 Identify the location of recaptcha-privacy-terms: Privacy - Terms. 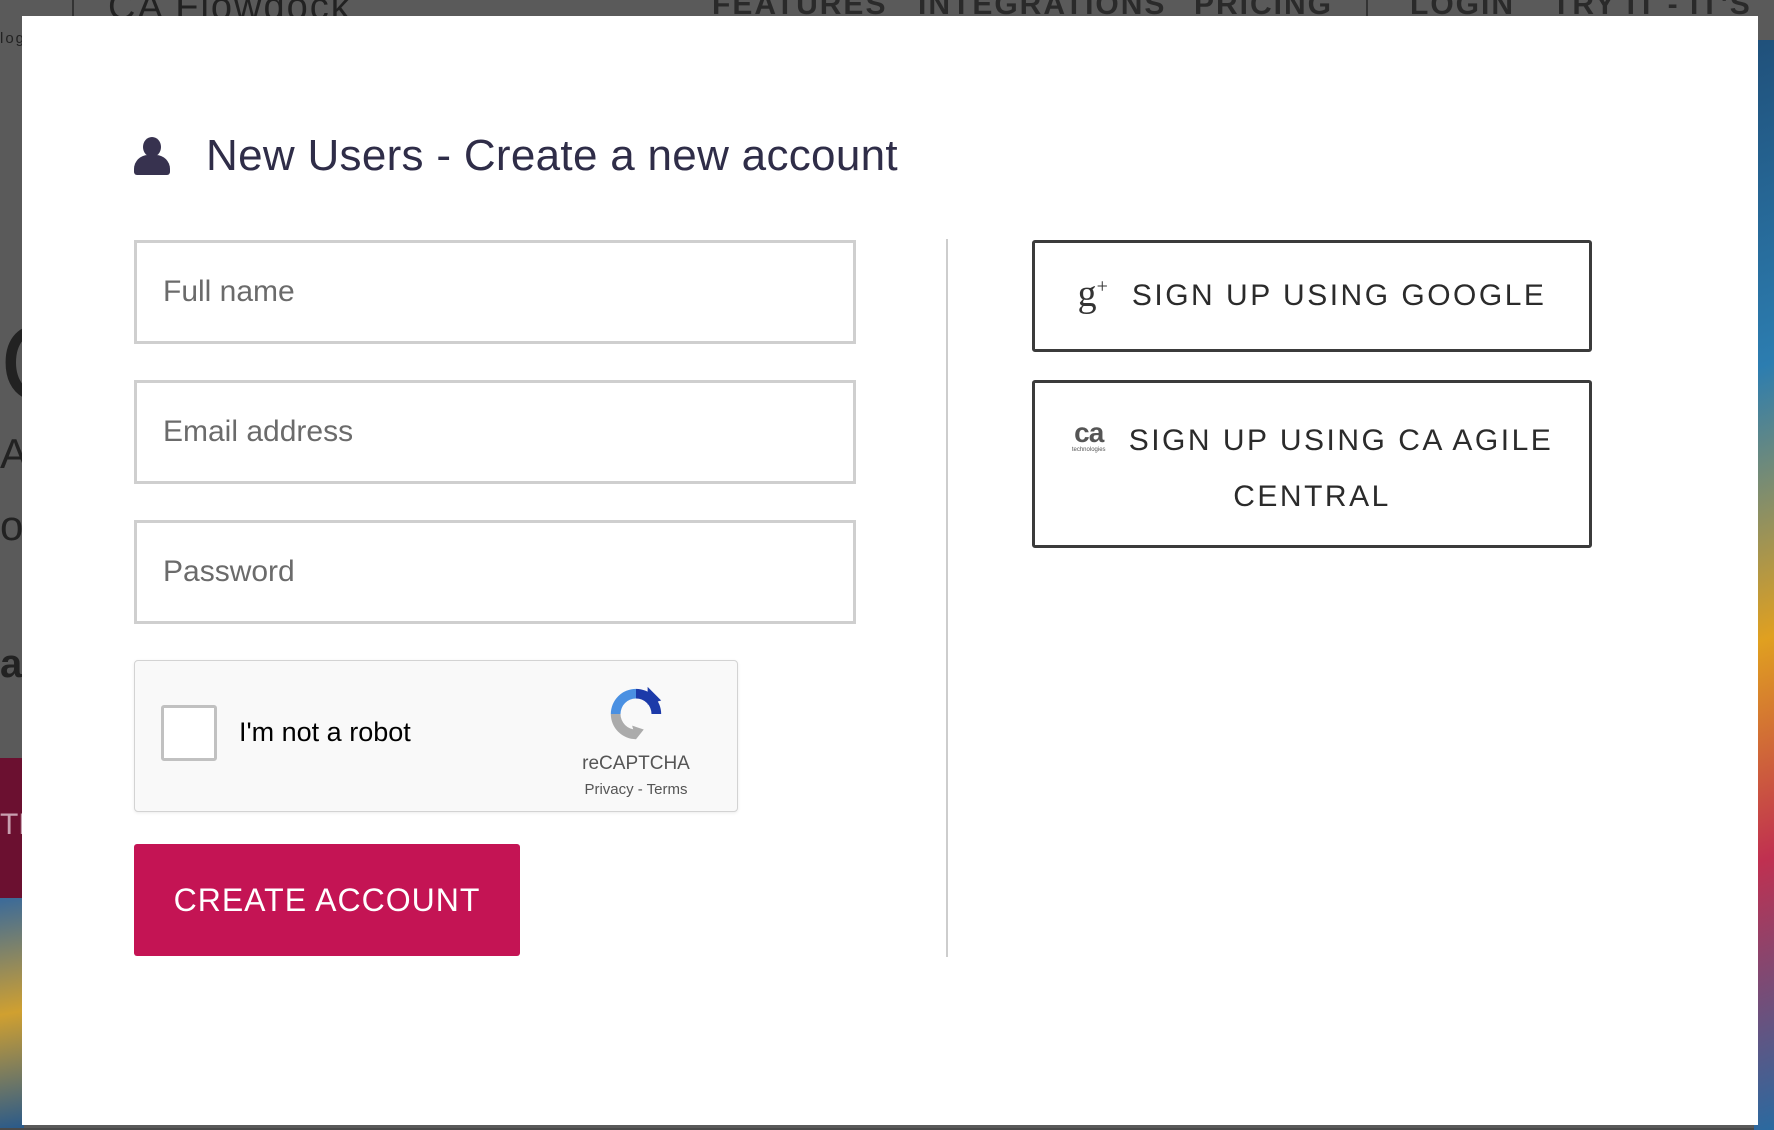
(636, 789).